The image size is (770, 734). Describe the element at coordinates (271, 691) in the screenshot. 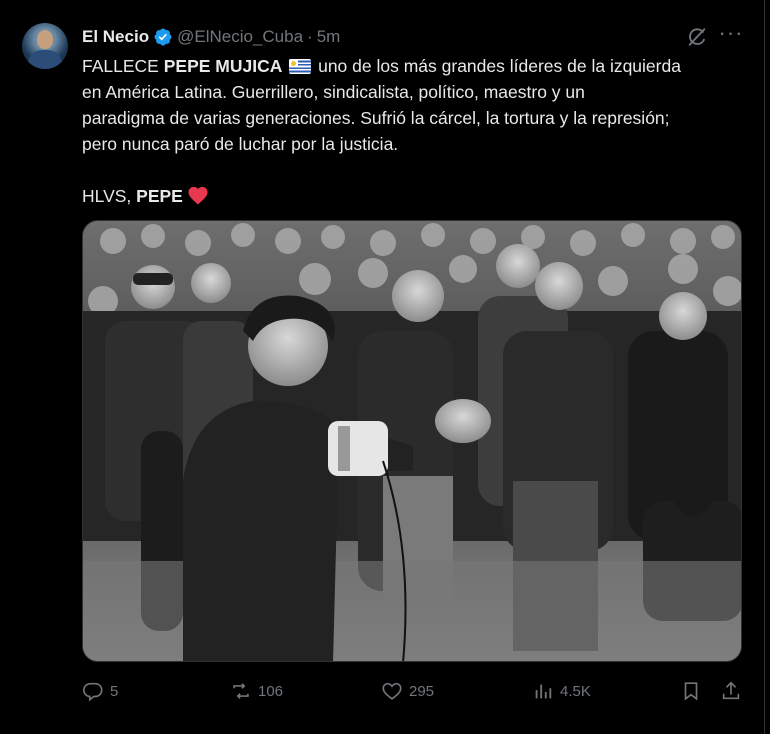

I see `repost-count: 106` at that location.